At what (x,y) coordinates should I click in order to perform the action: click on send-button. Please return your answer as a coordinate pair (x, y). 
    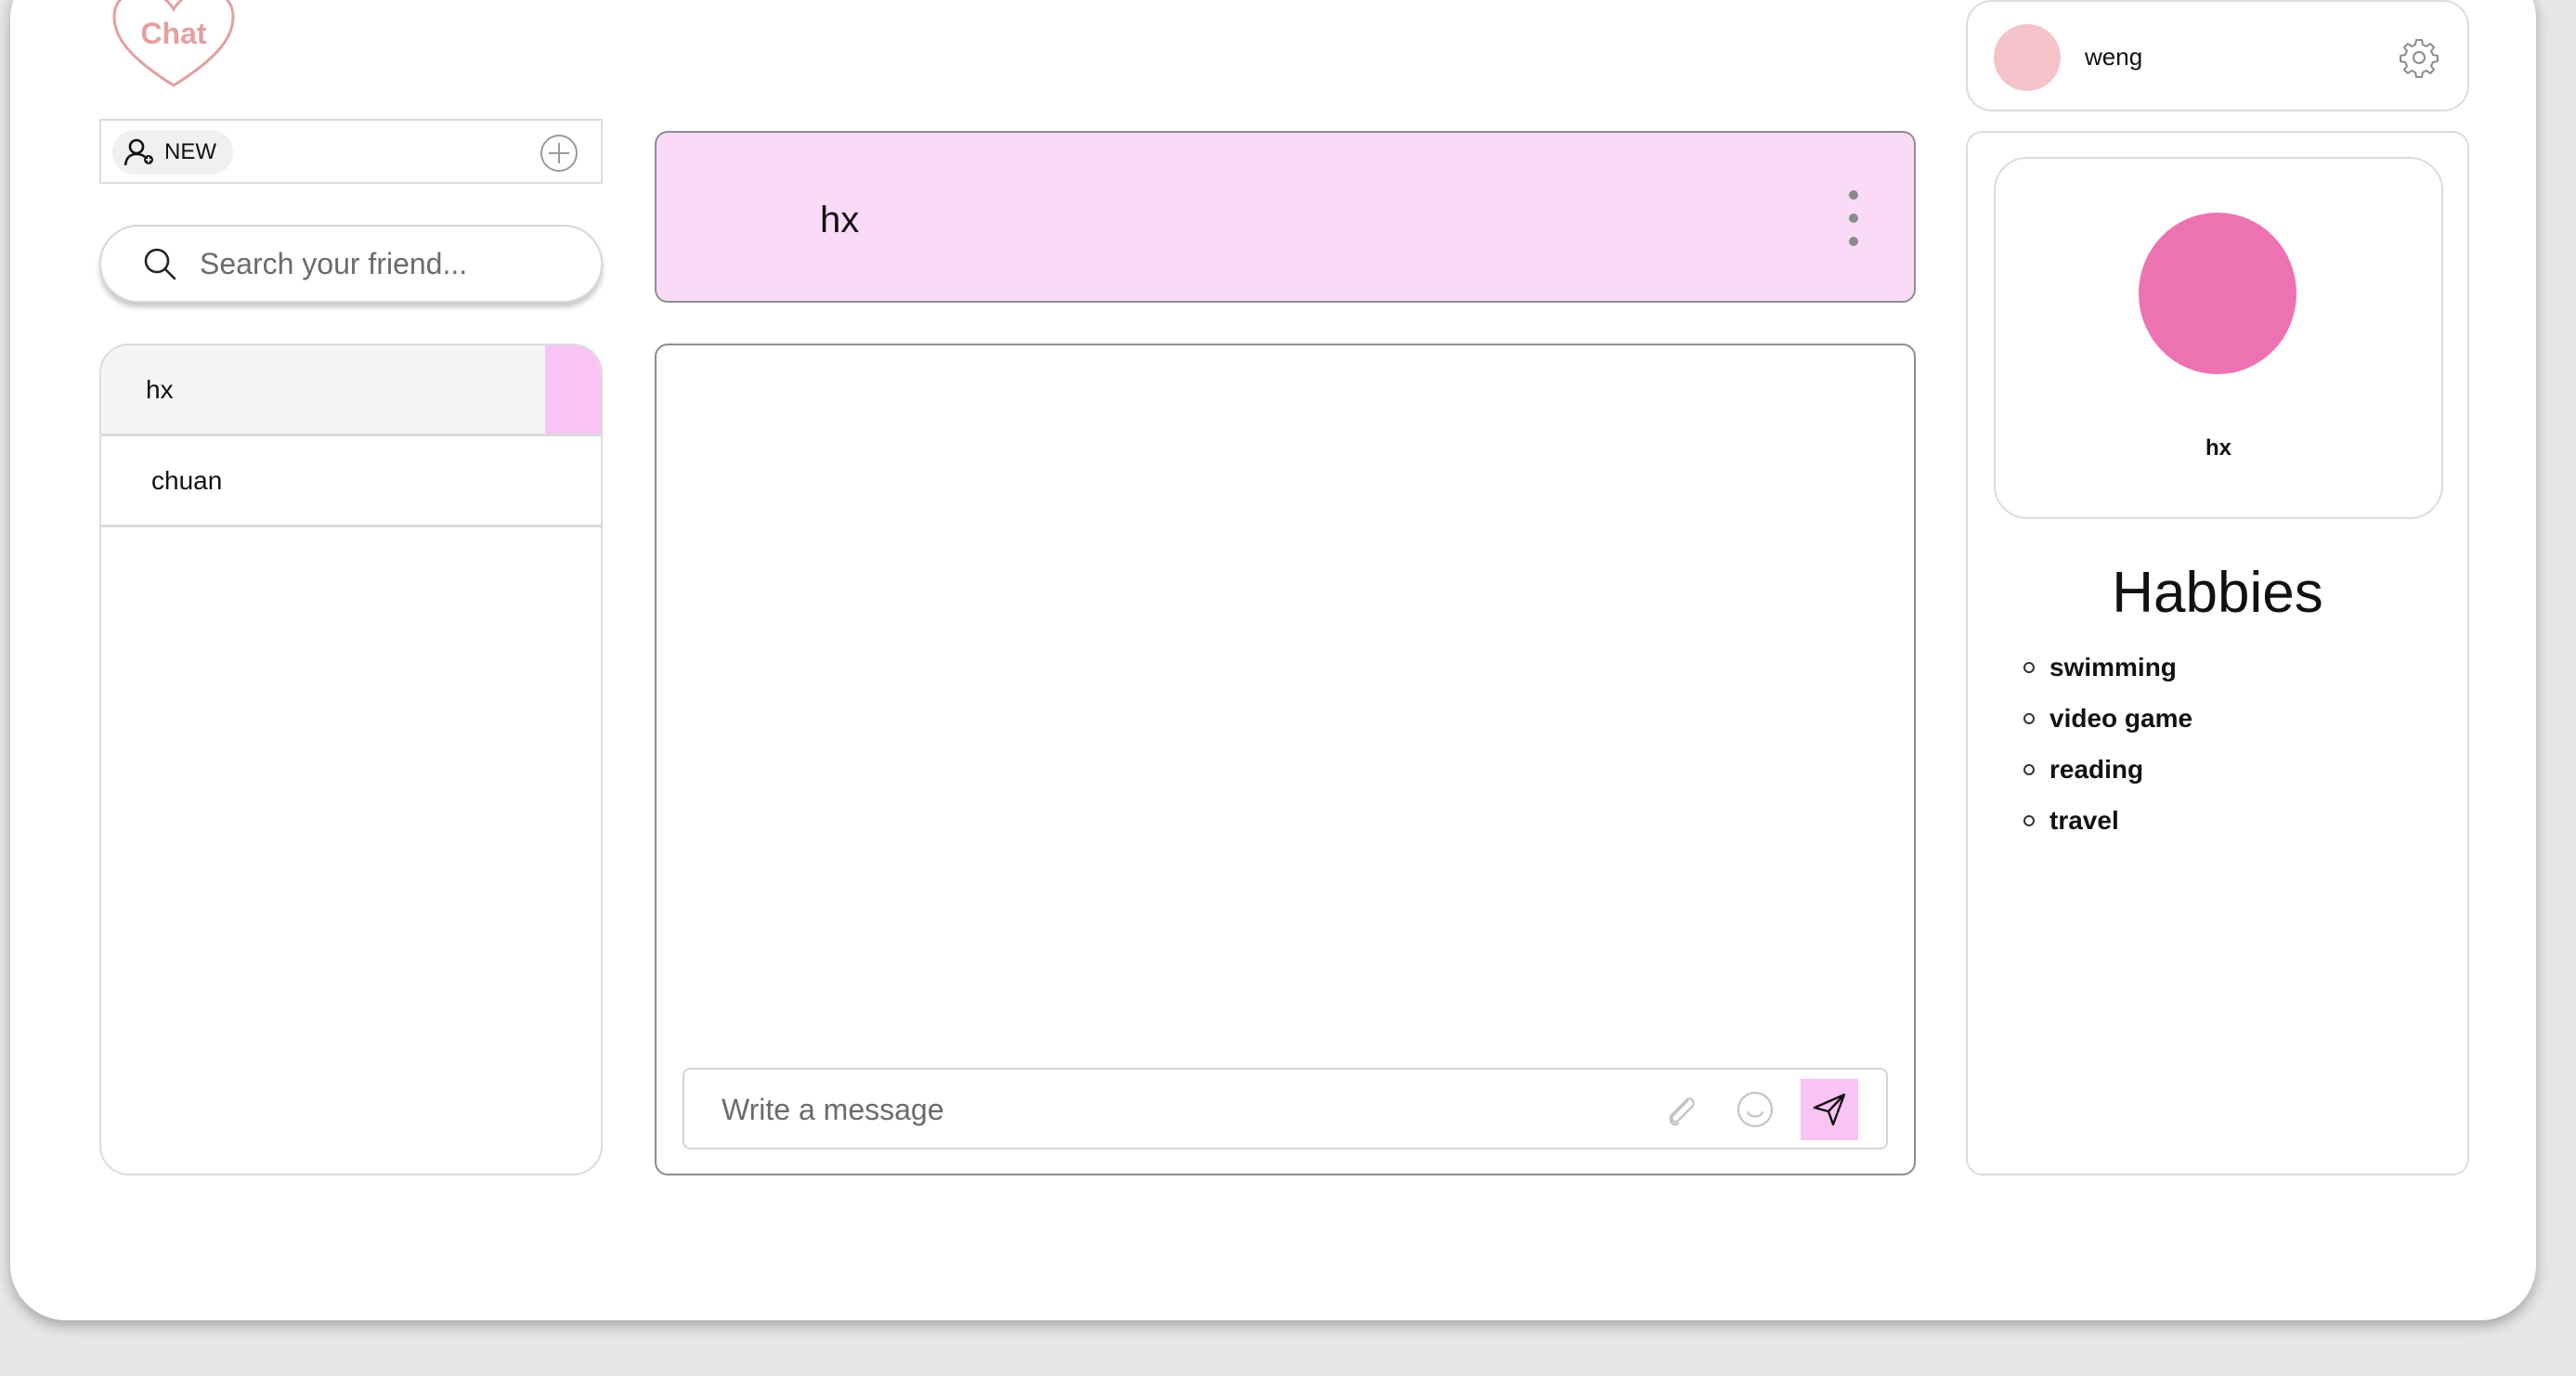
    Looking at the image, I should click on (1829, 1109).